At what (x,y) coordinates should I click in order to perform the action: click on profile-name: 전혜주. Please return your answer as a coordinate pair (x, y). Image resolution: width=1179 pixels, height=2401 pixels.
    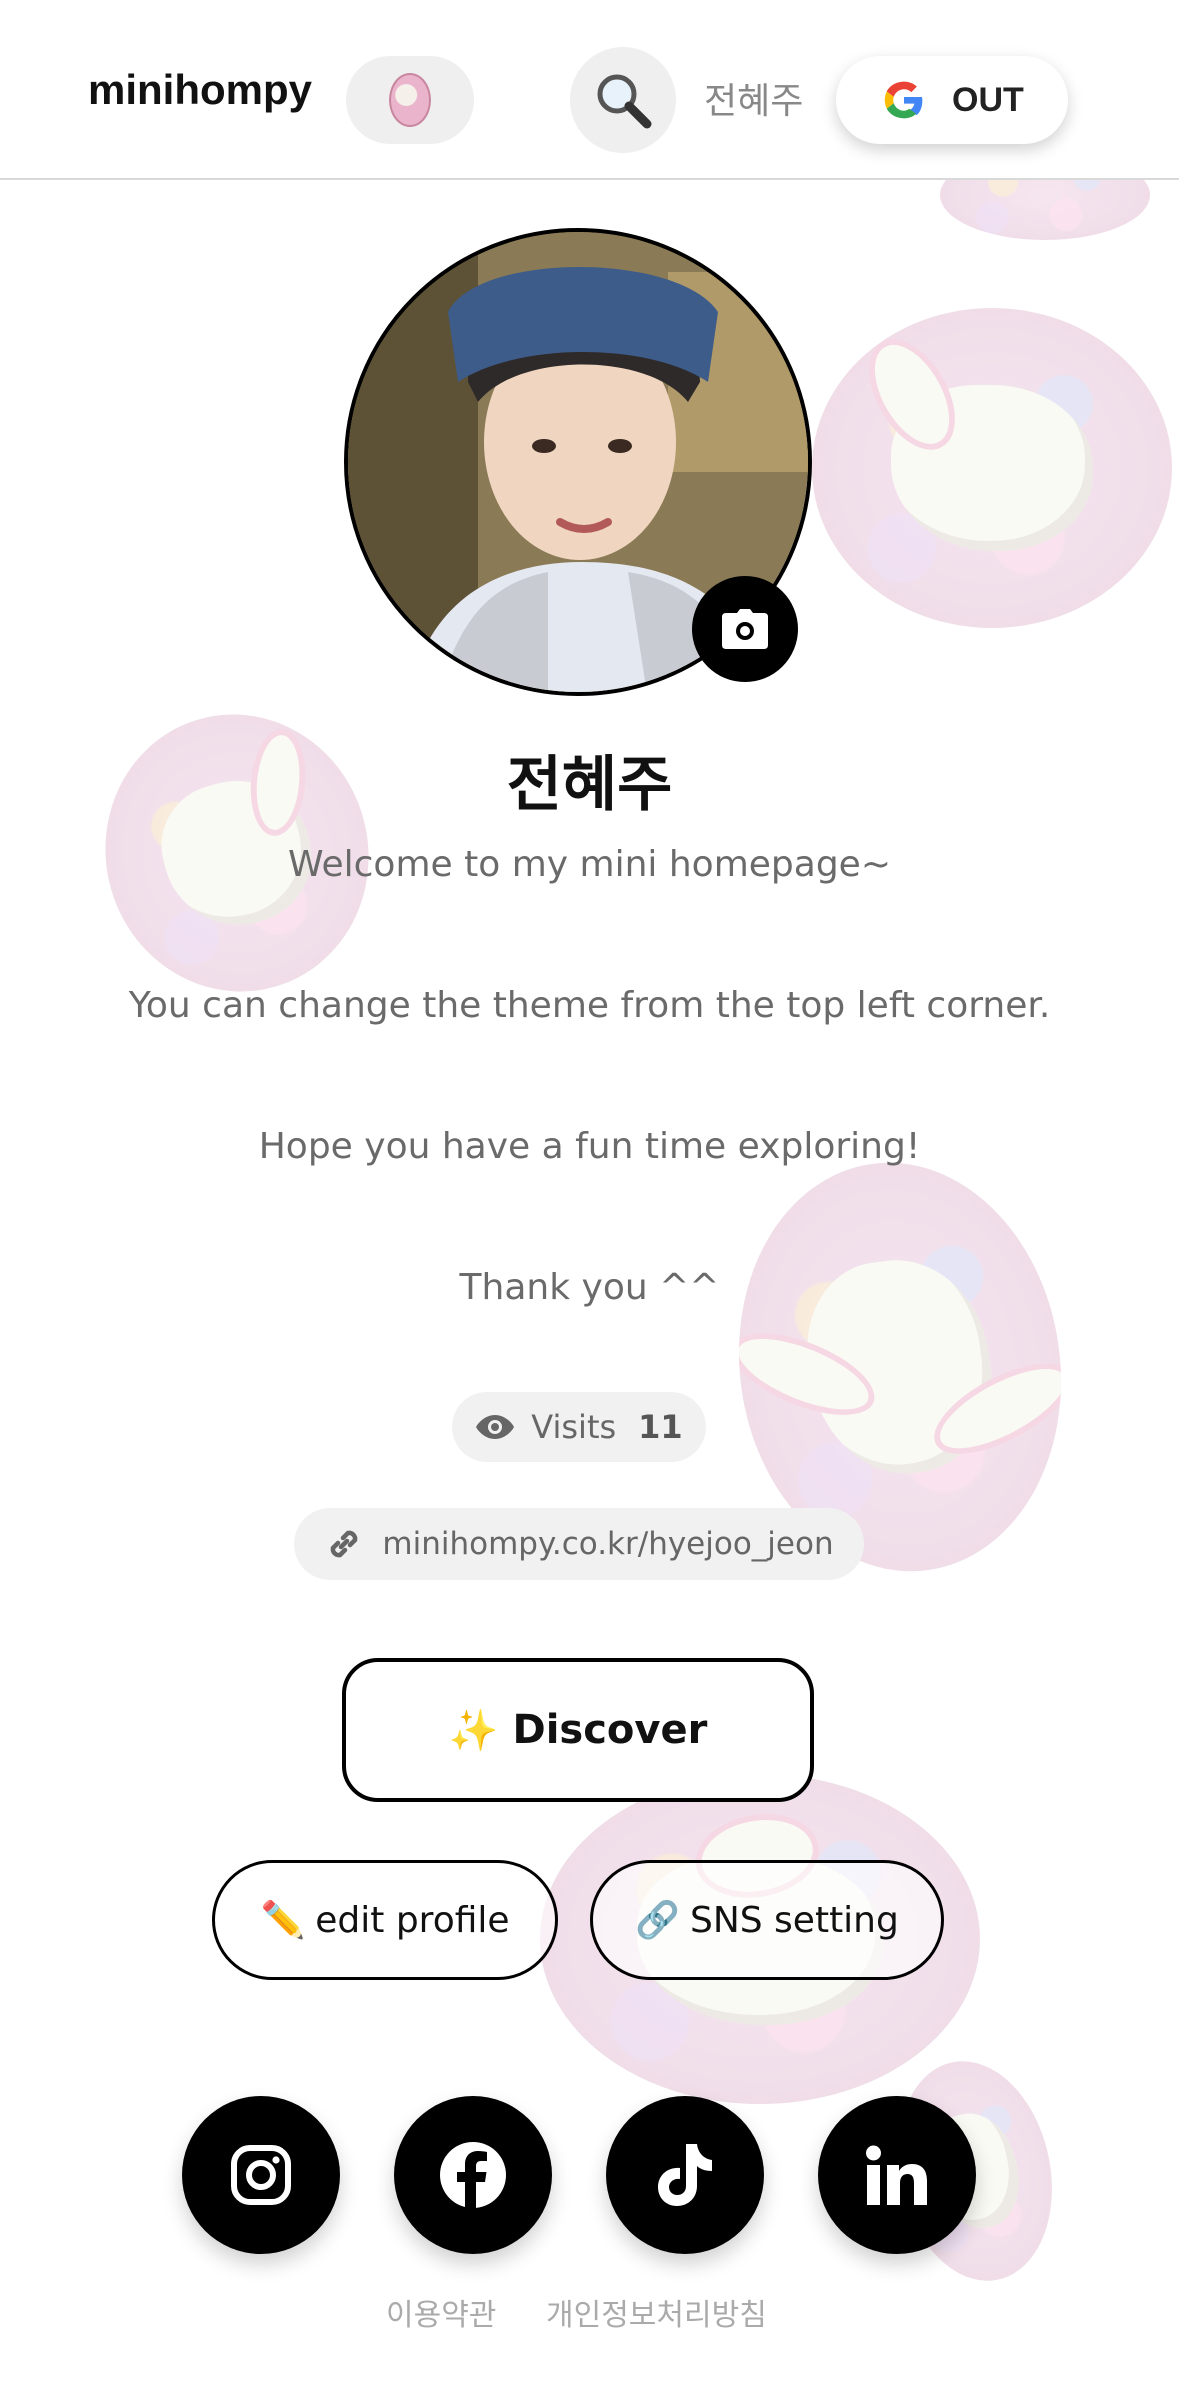
    Looking at the image, I should click on (589, 785).